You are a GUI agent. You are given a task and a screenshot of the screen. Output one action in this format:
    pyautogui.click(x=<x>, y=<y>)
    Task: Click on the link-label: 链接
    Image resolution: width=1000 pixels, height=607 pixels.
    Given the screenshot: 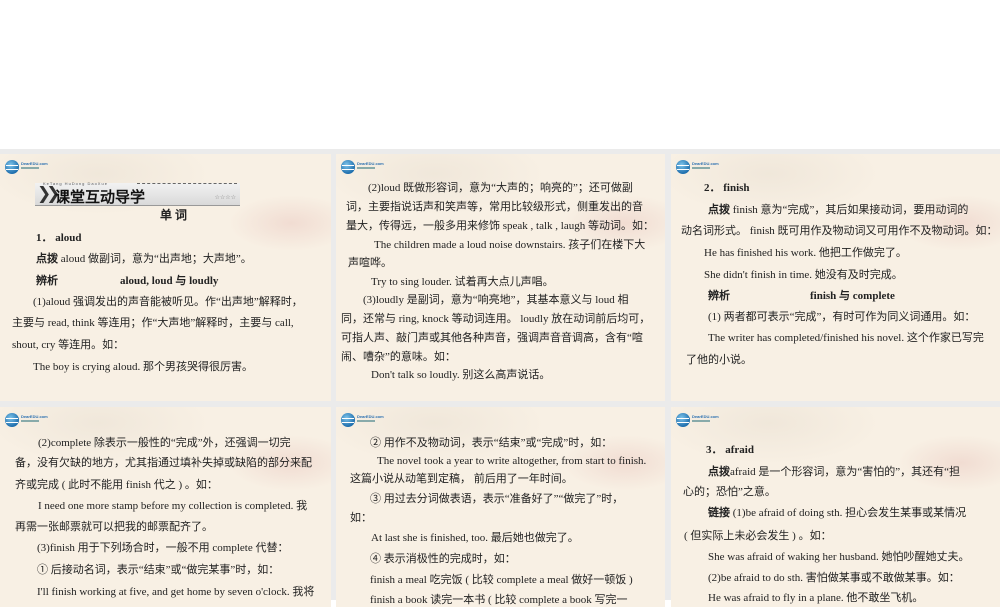 What is the action you would take?
    pyautogui.click(x=719, y=513)
    